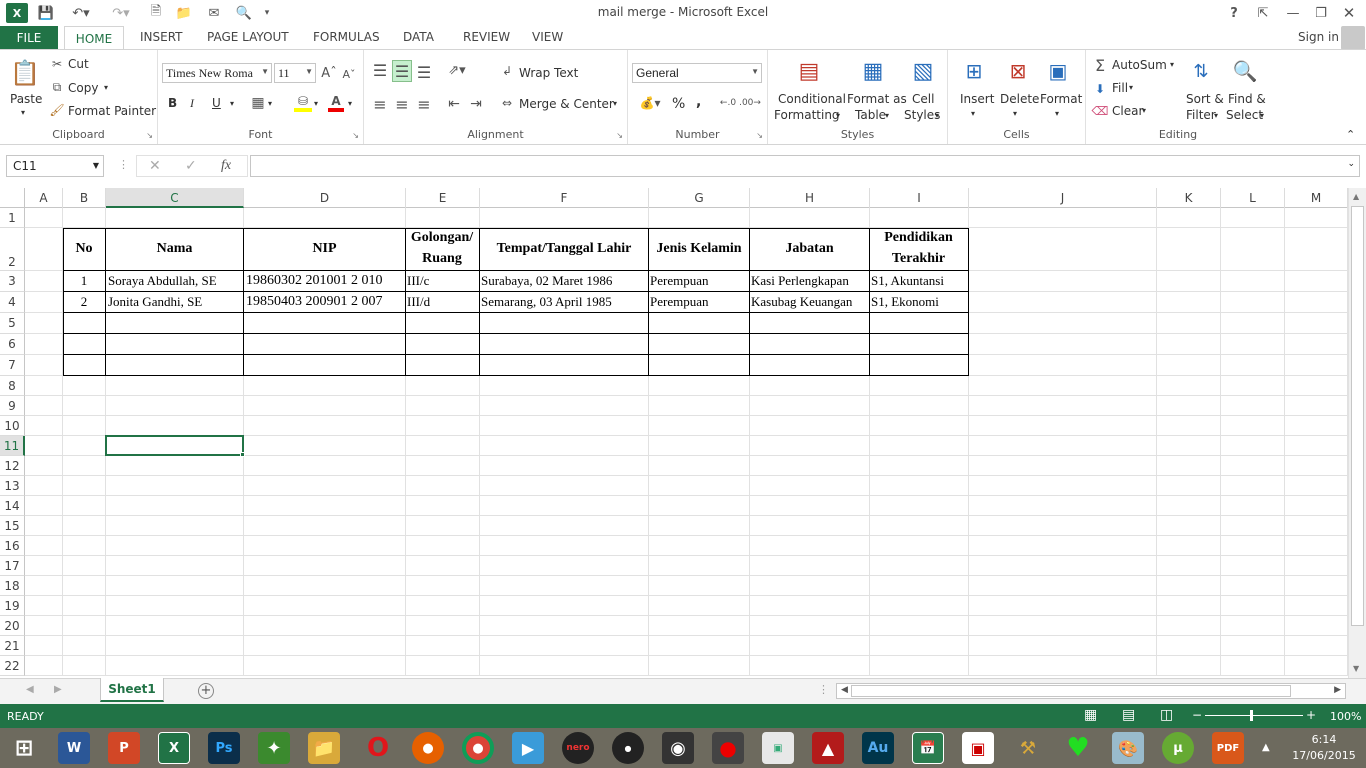 Image resolution: width=1366 pixels, height=768 pixels. Describe the element at coordinates (650, 103) in the screenshot. I see `accounting-format-icon: 💰▾` at that location.